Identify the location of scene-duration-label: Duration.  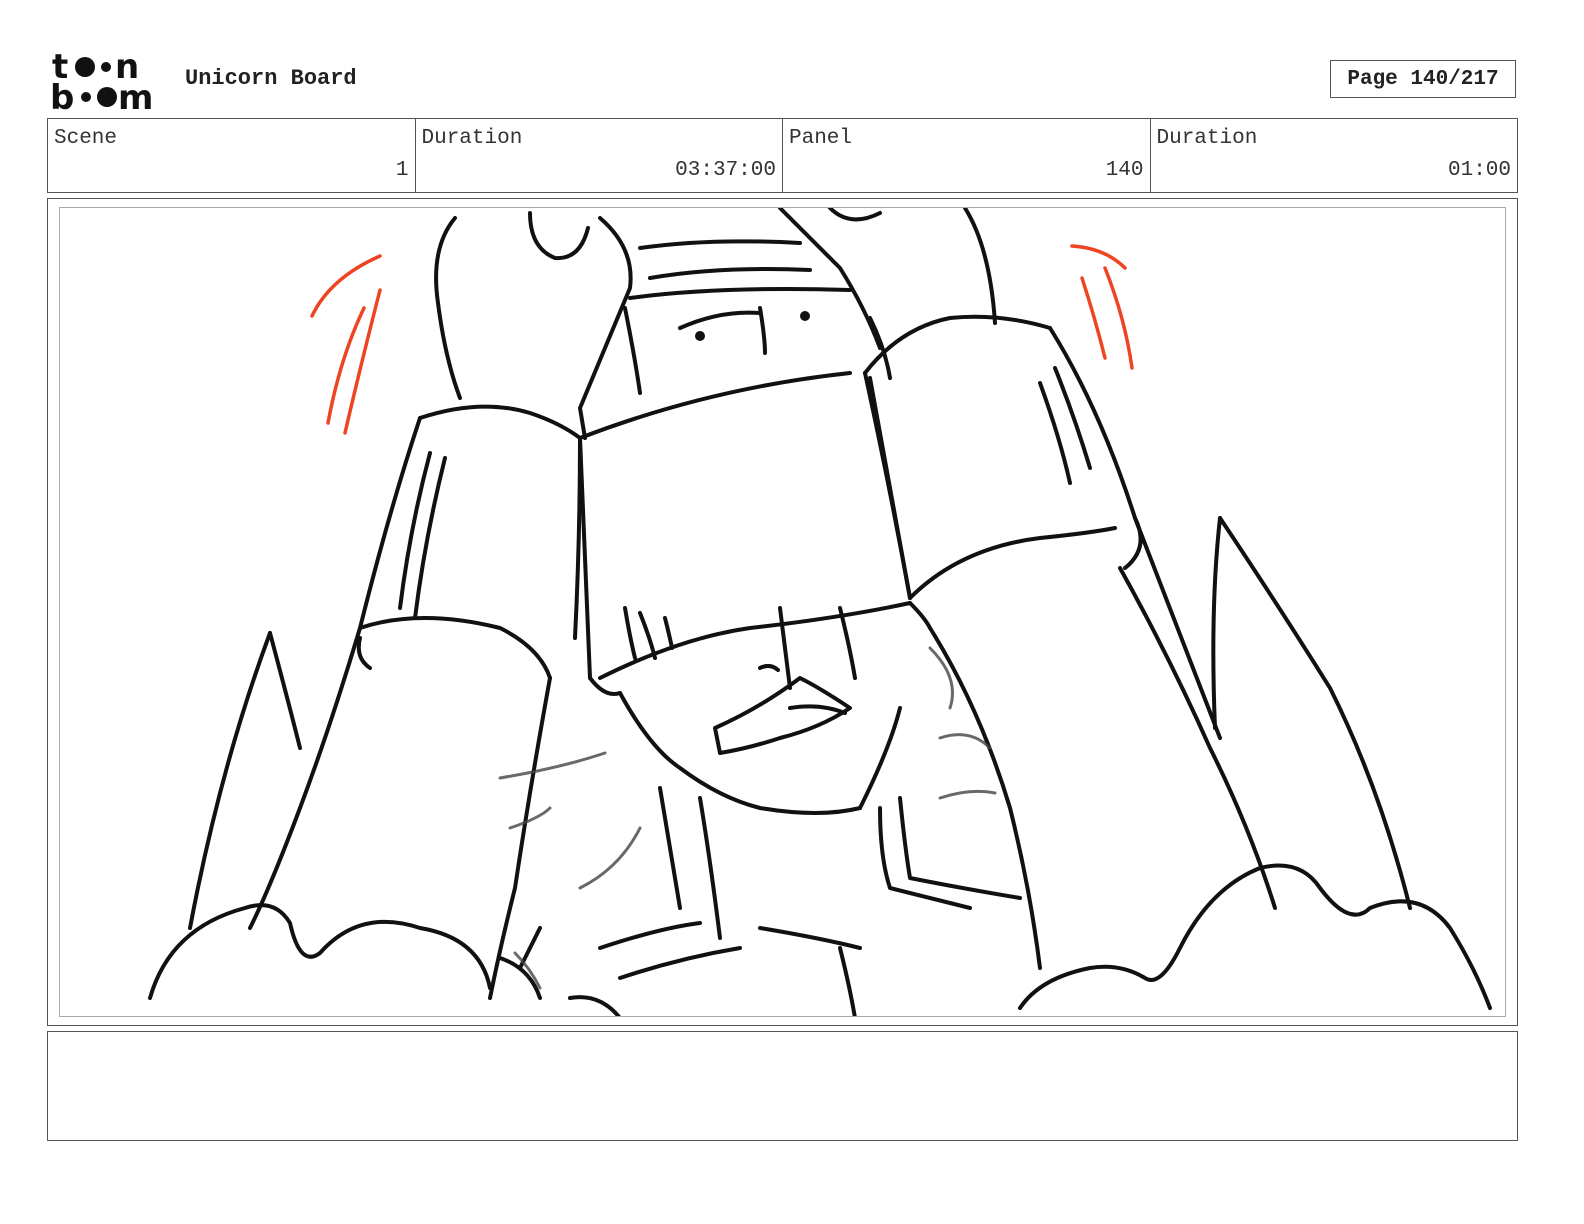
(472, 138).